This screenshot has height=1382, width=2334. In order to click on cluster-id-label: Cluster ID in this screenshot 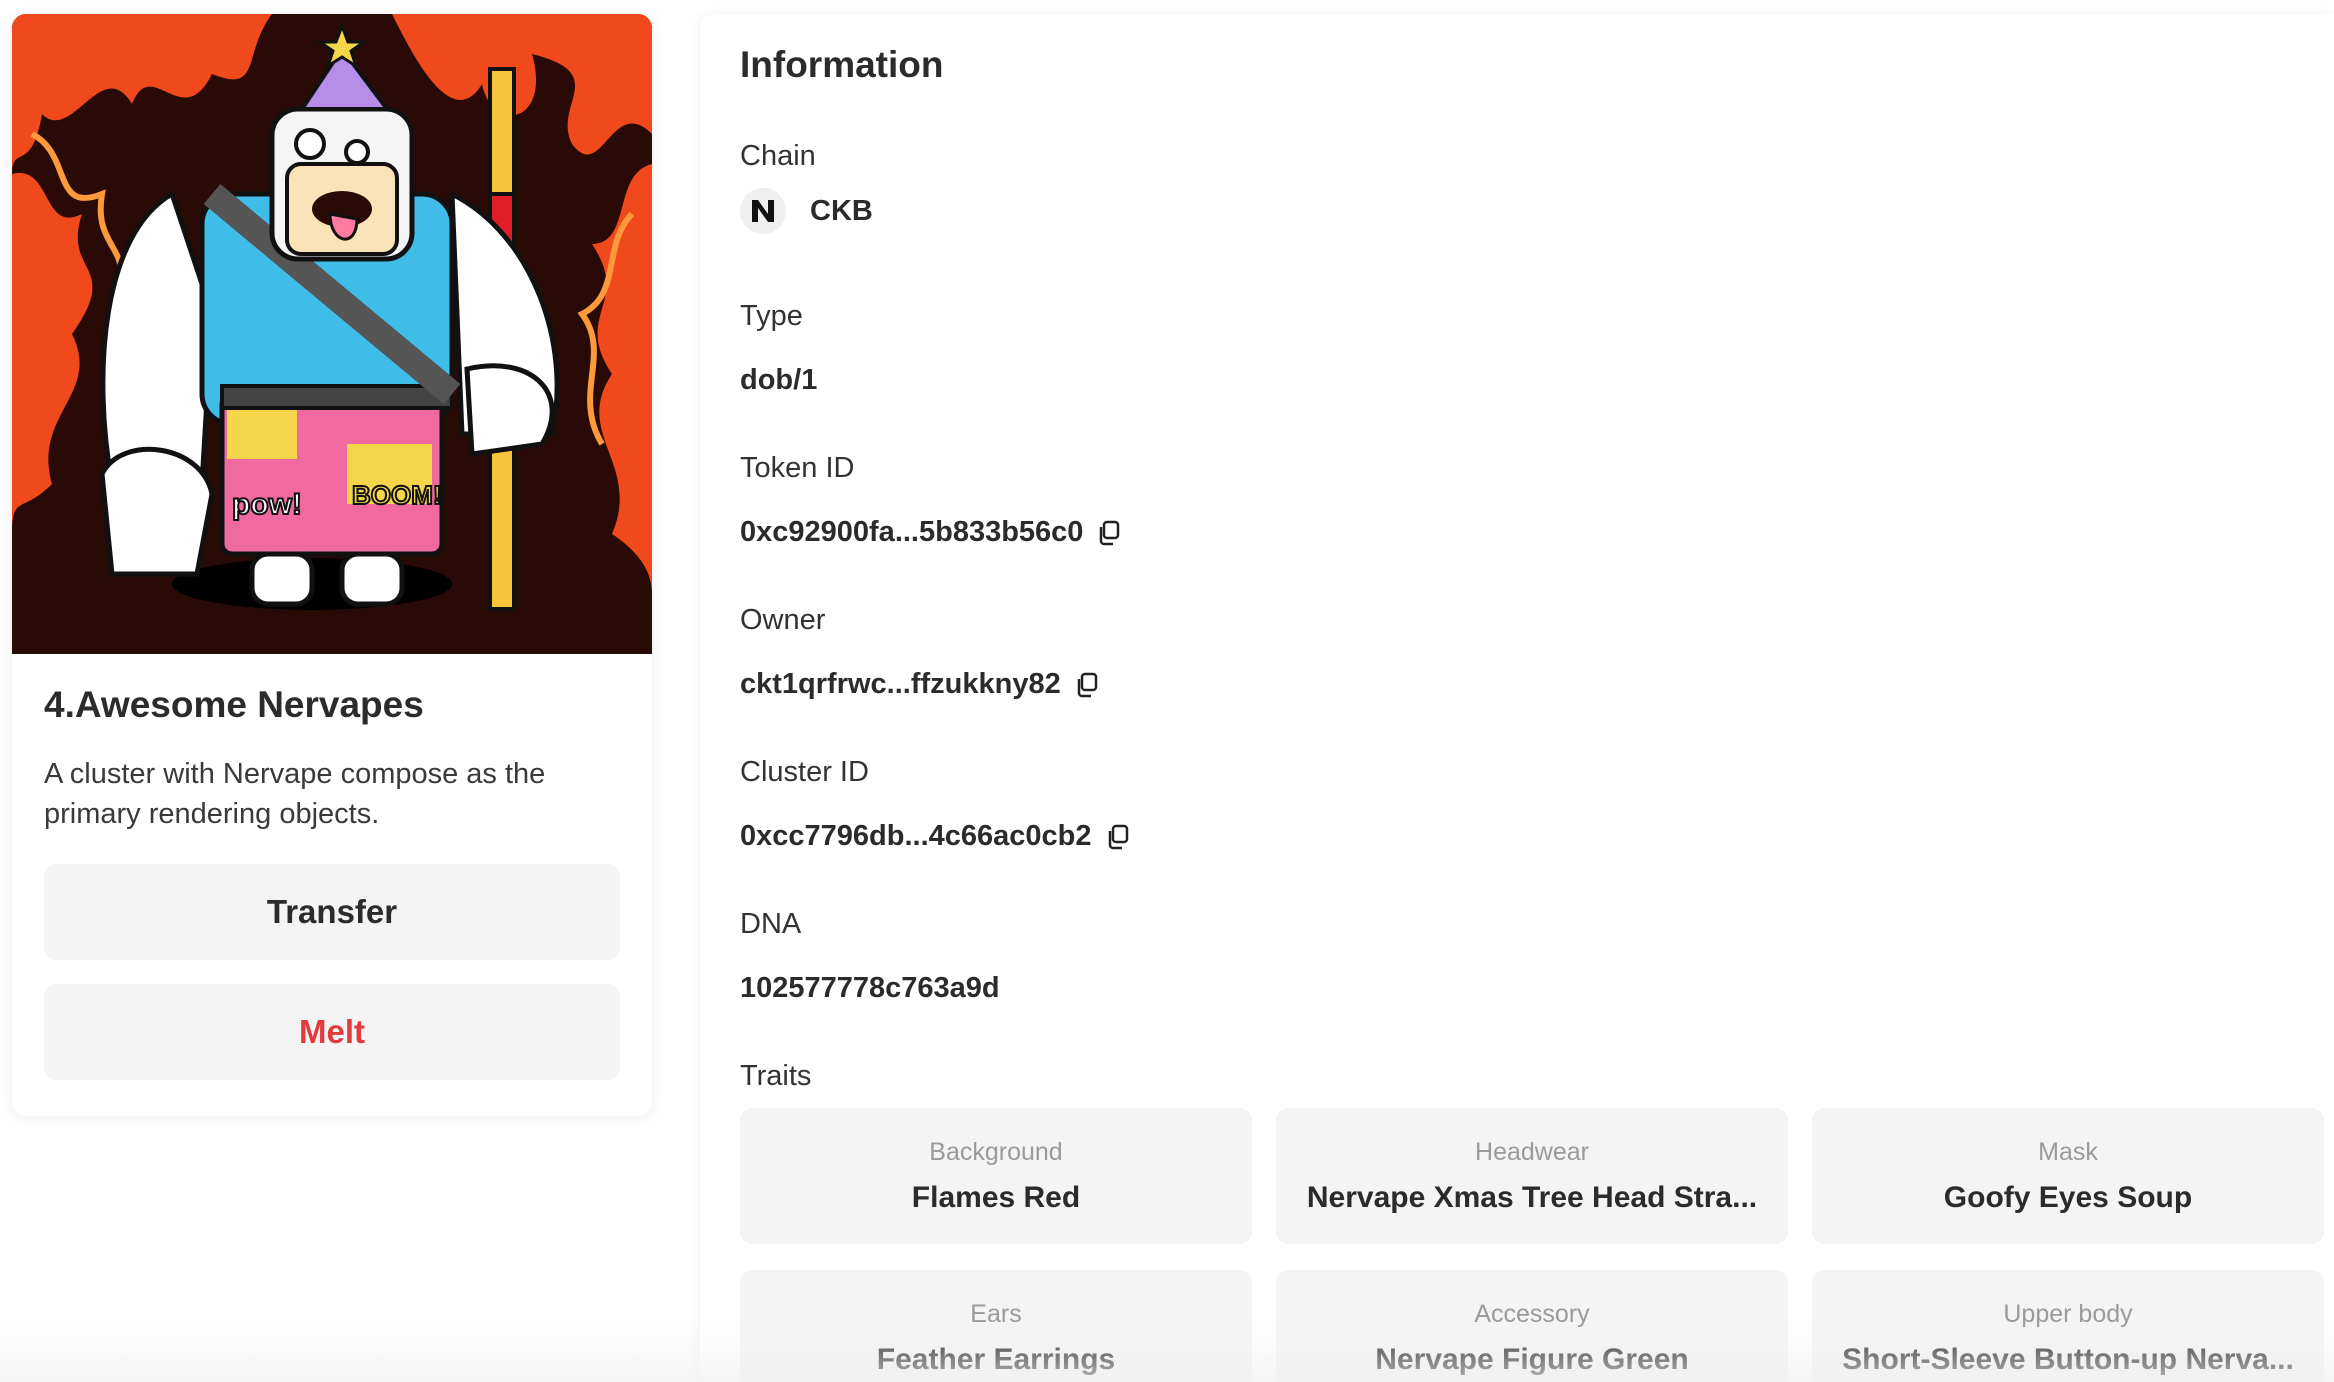, I will do `click(804, 772)`.